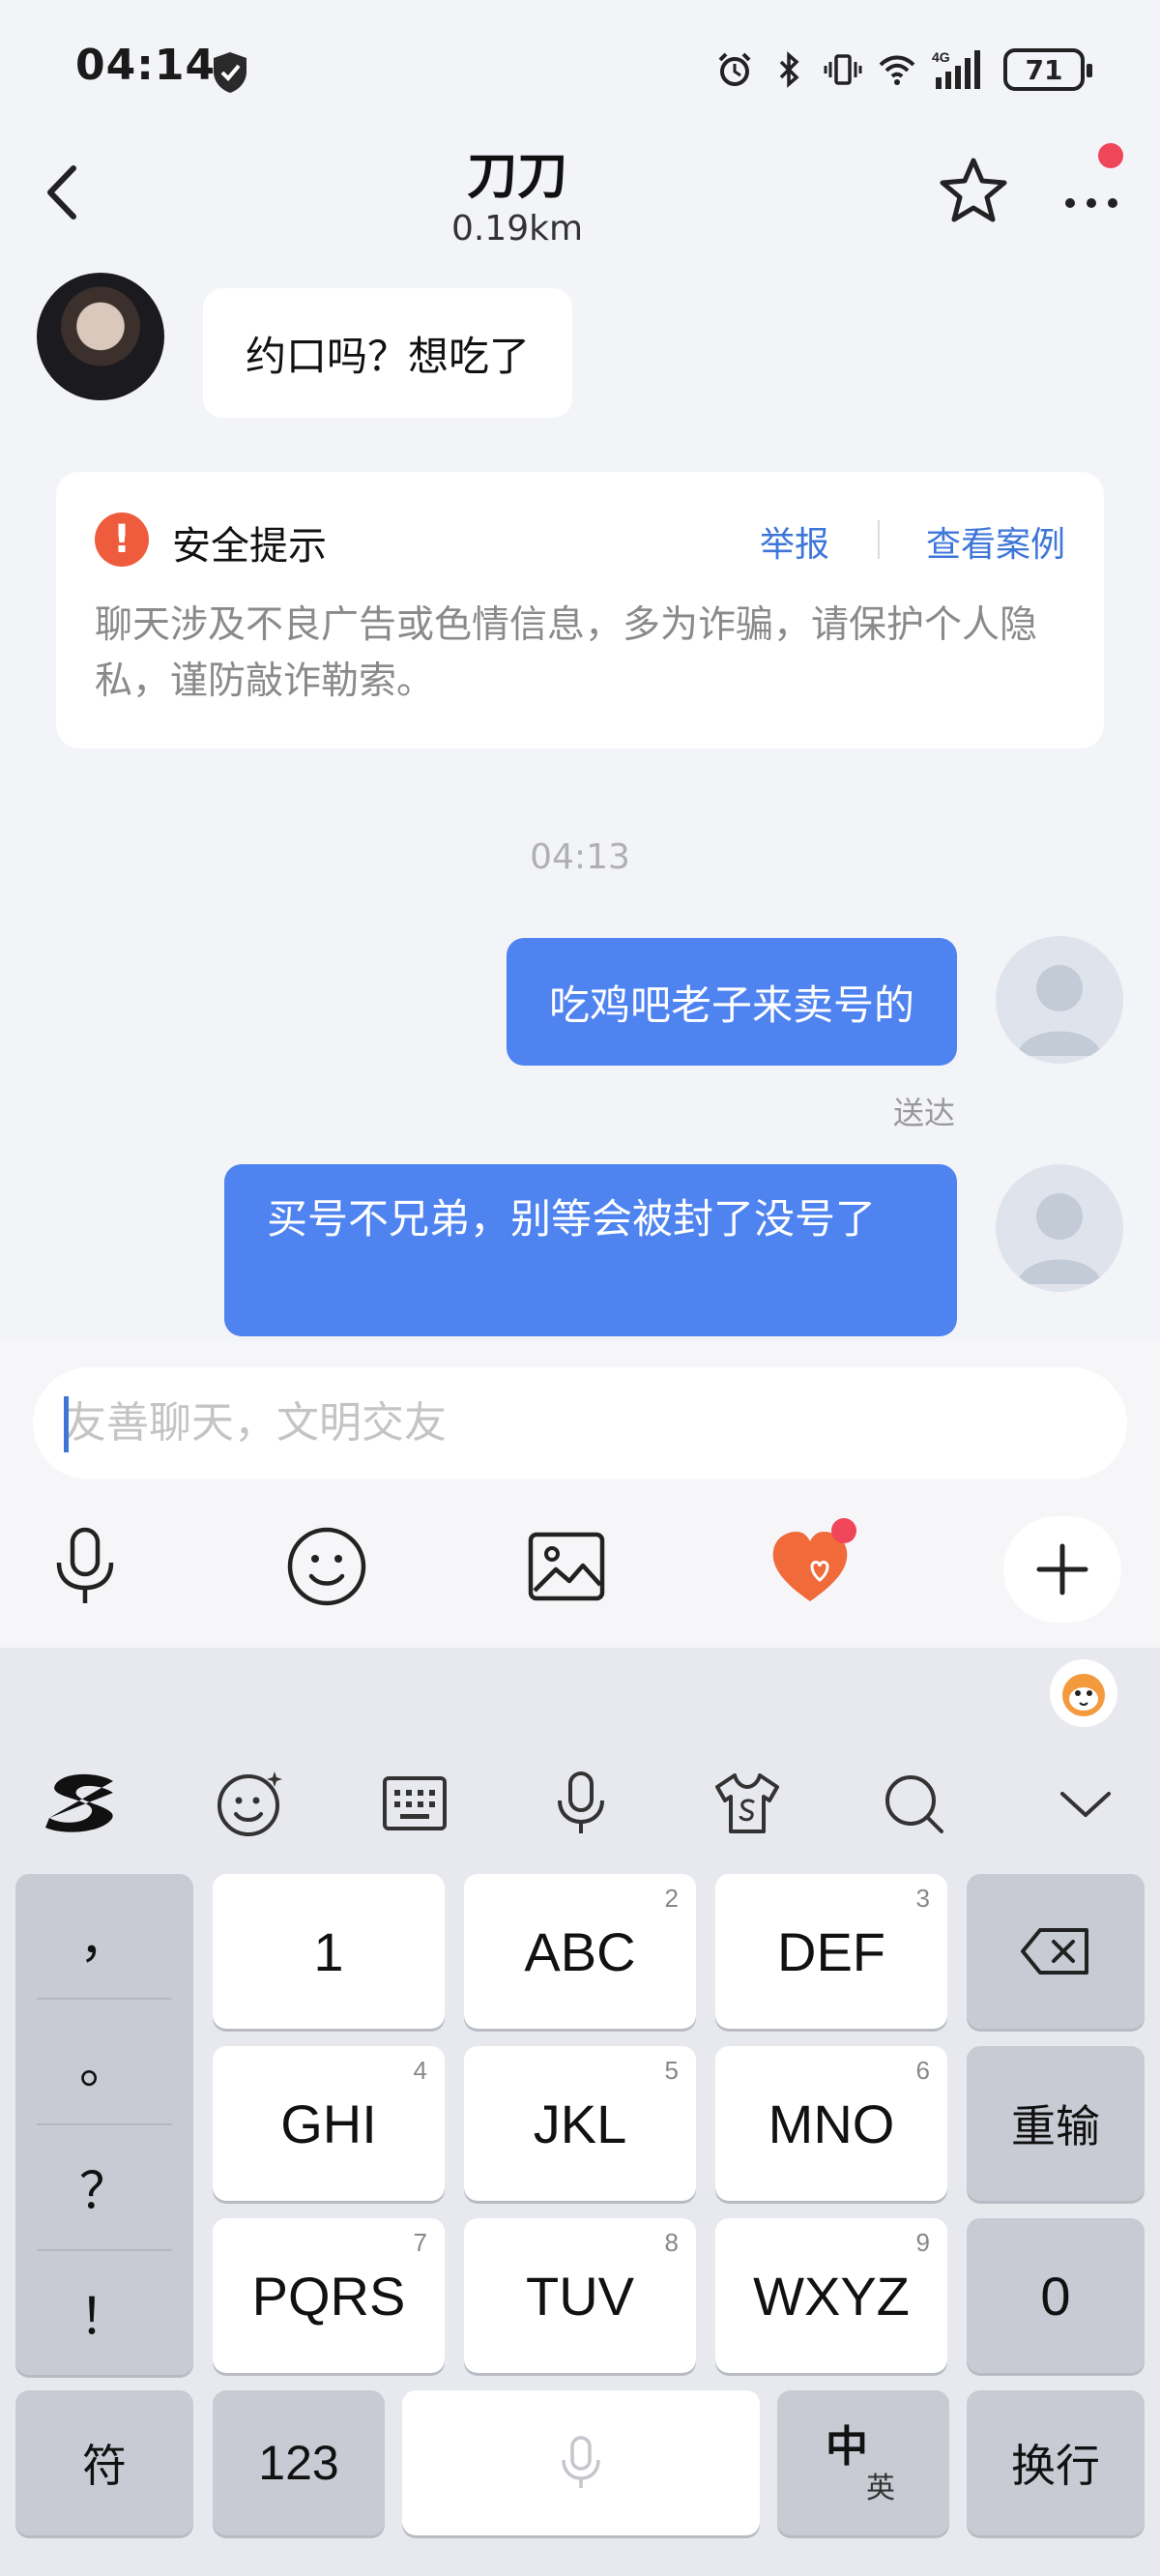  What do you see at coordinates (923, 2070) in the screenshot?
I see `key-digit: 6` at bounding box center [923, 2070].